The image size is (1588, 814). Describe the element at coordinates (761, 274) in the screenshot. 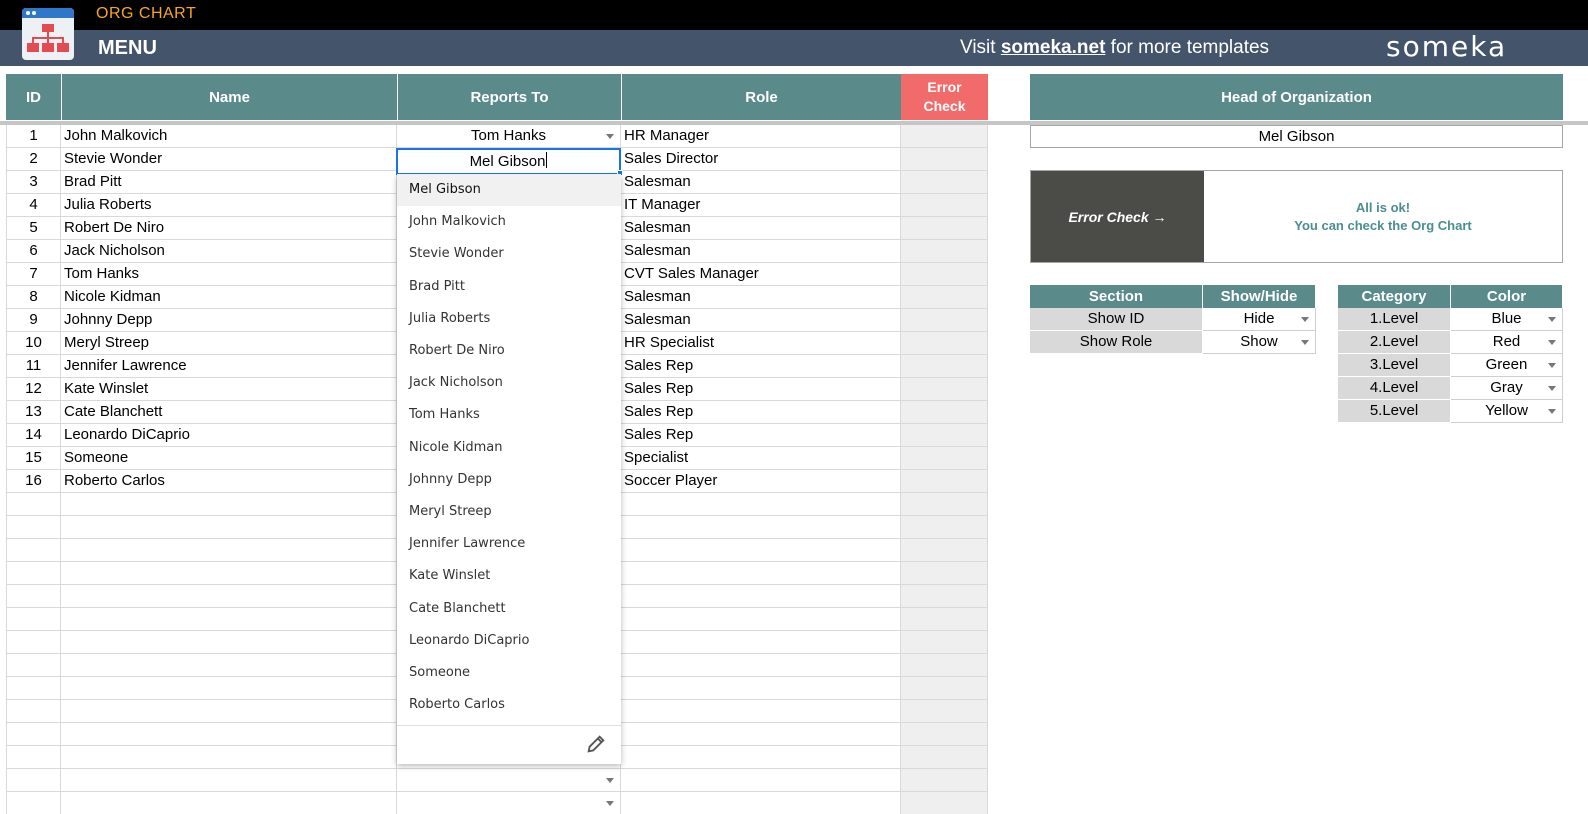

I see `role-cell: CVT Sales Manager` at that location.